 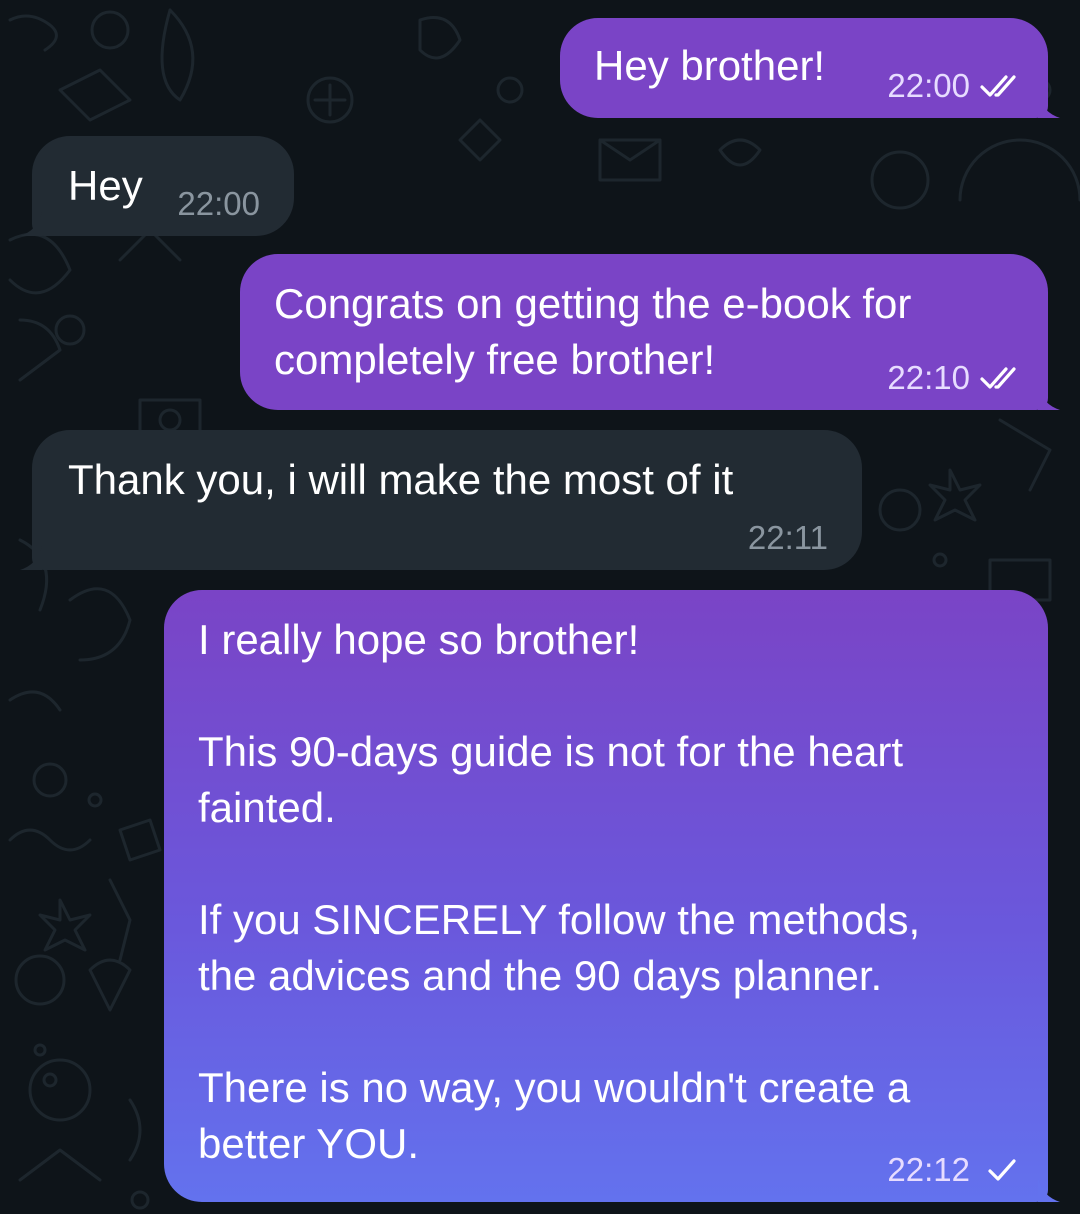 What do you see at coordinates (928, 377) in the screenshot?
I see `message-time: 22:10` at bounding box center [928, 377].